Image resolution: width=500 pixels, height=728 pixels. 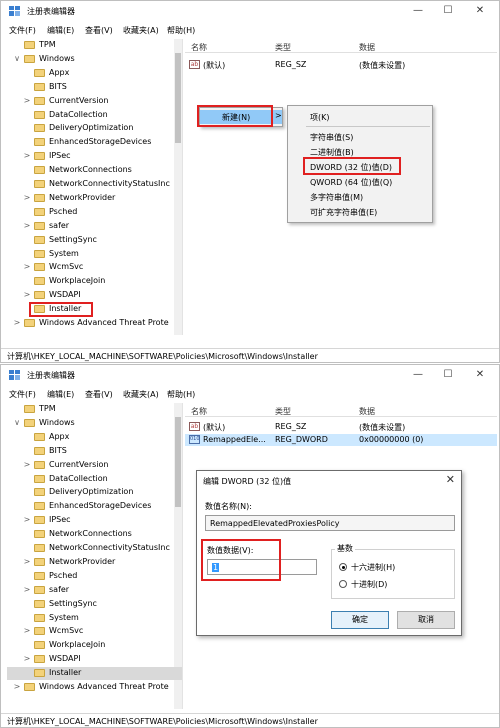 I want to click on tree-item-label: Psched, so click(x=63, y=575).